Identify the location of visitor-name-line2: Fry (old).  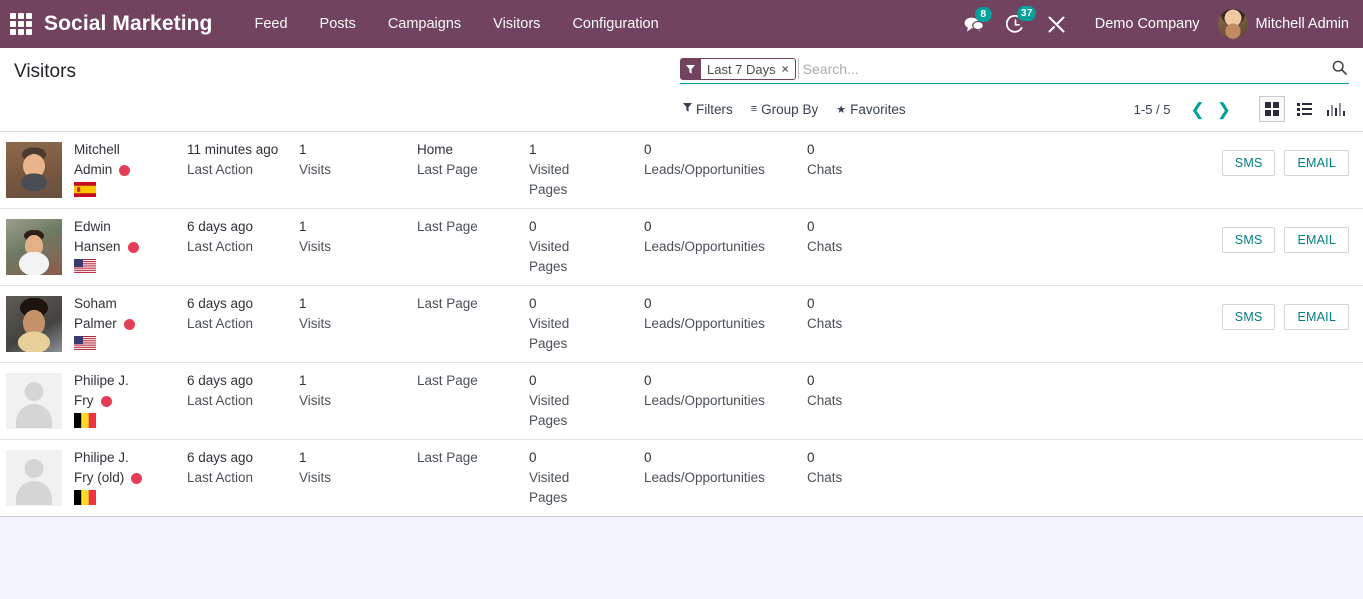
(99, 477).